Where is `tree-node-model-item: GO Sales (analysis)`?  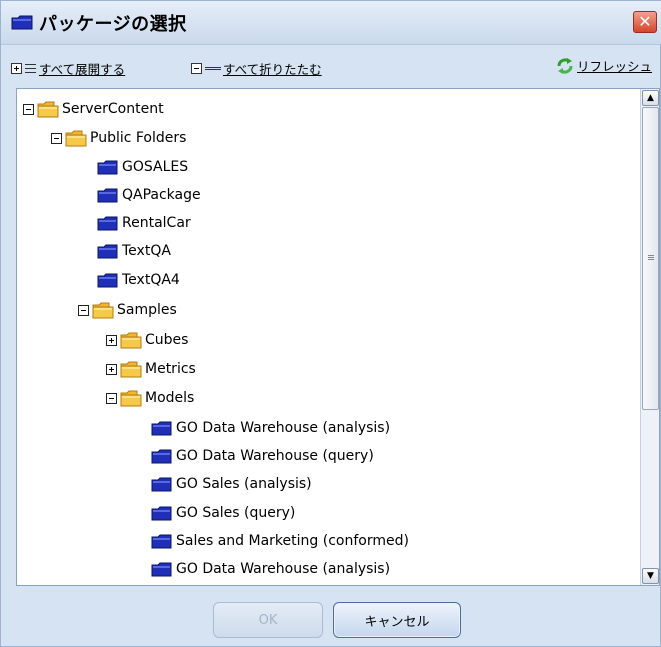 tree-node-model-item: GO Sales (analysis) is located at coordinates (231, 484).